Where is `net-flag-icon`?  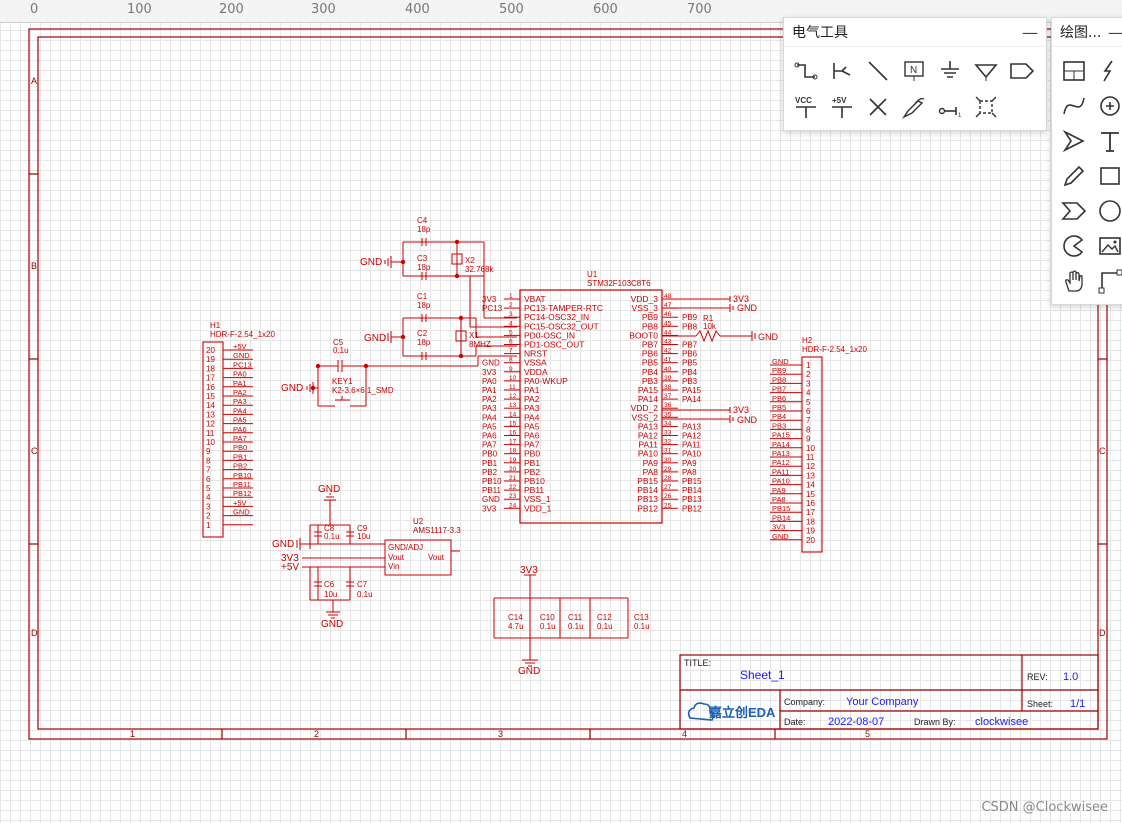 net-flag-icon is located at coordinates (1022, 71).